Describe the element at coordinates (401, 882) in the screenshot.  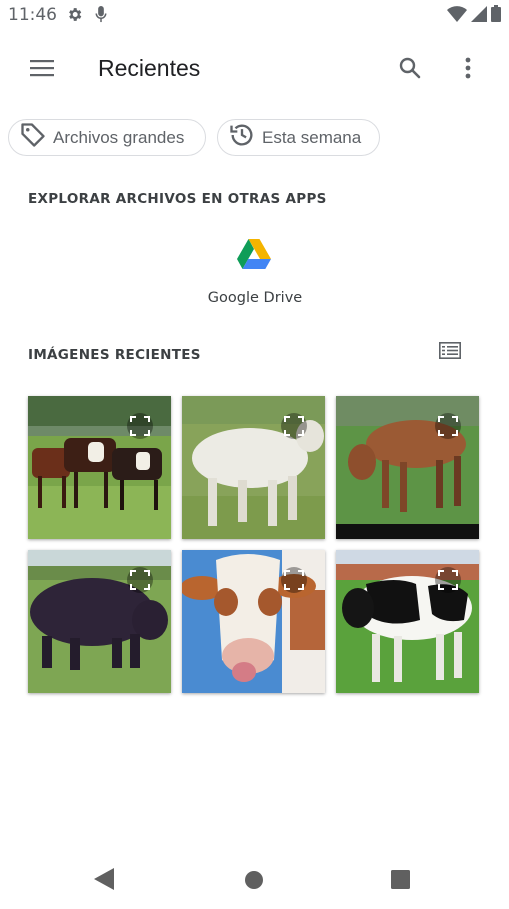
I see `recents-icon` at that location.